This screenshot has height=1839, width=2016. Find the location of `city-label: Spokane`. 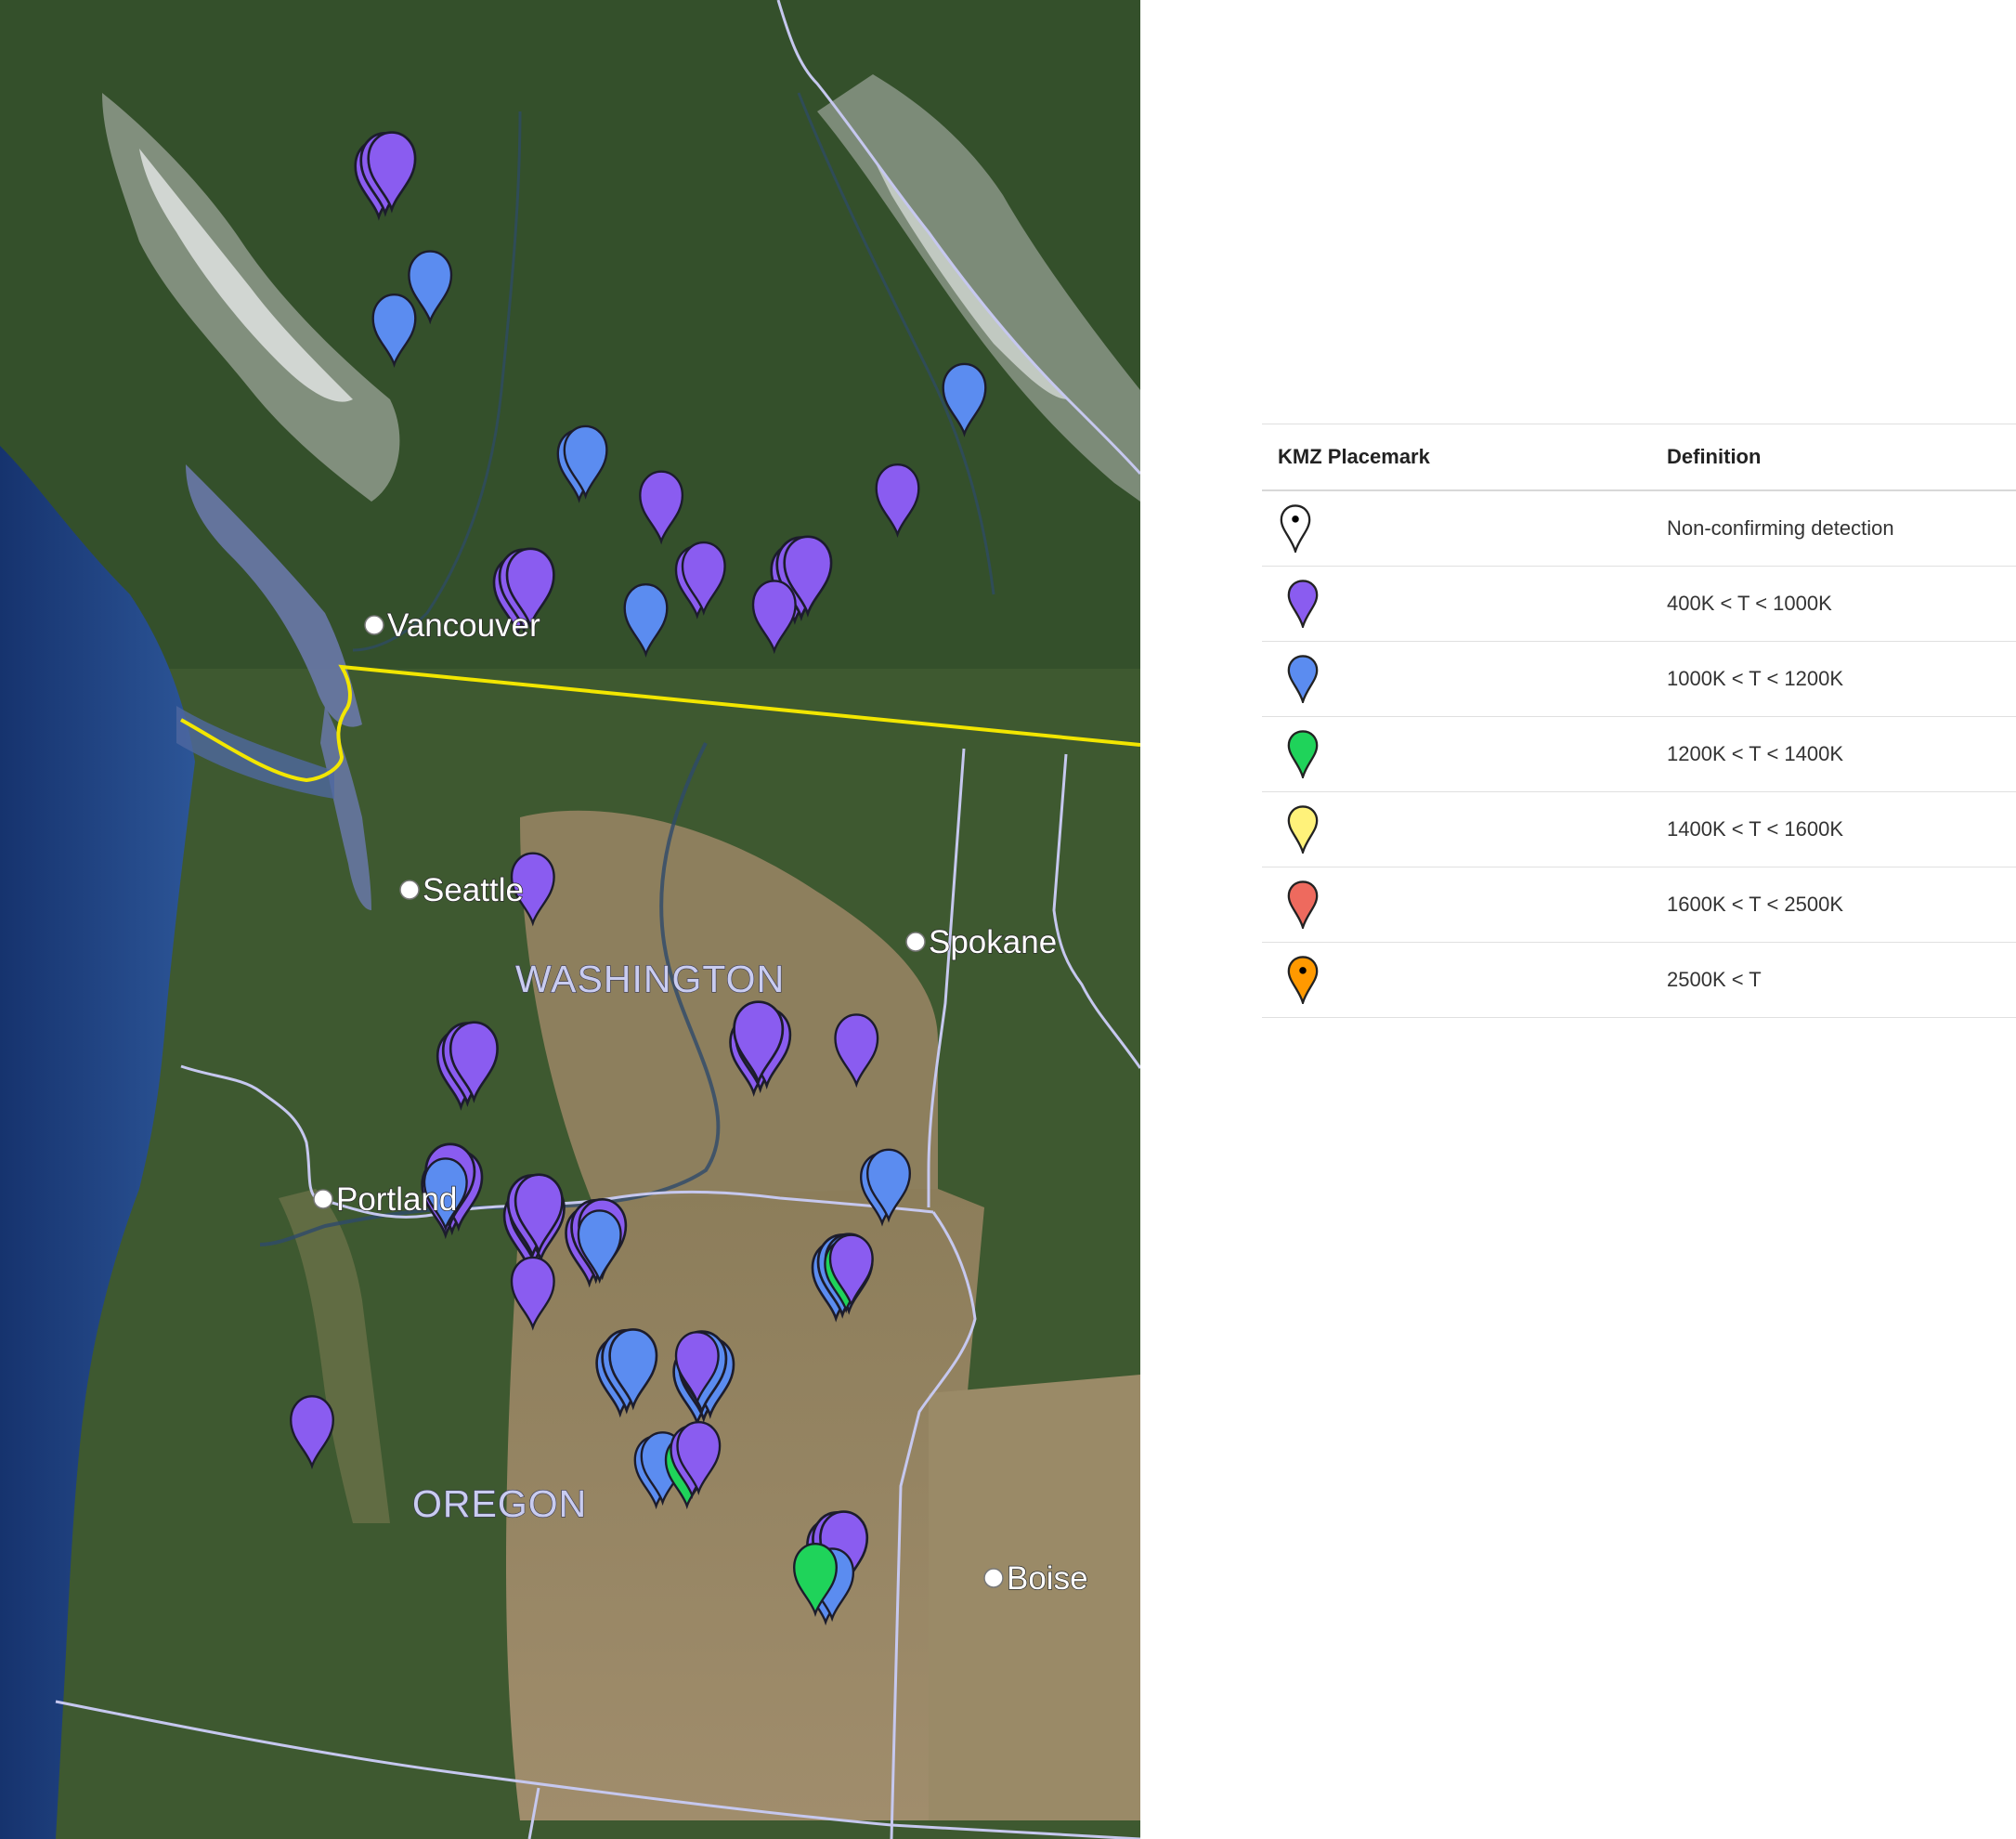

city-label: Spokane is located at coordinates (993, 942).